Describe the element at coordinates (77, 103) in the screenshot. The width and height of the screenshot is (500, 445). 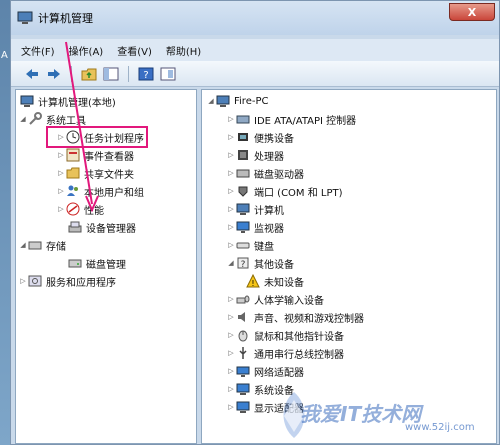
I see `tree-label: 计算机管理(本地)` at that location.